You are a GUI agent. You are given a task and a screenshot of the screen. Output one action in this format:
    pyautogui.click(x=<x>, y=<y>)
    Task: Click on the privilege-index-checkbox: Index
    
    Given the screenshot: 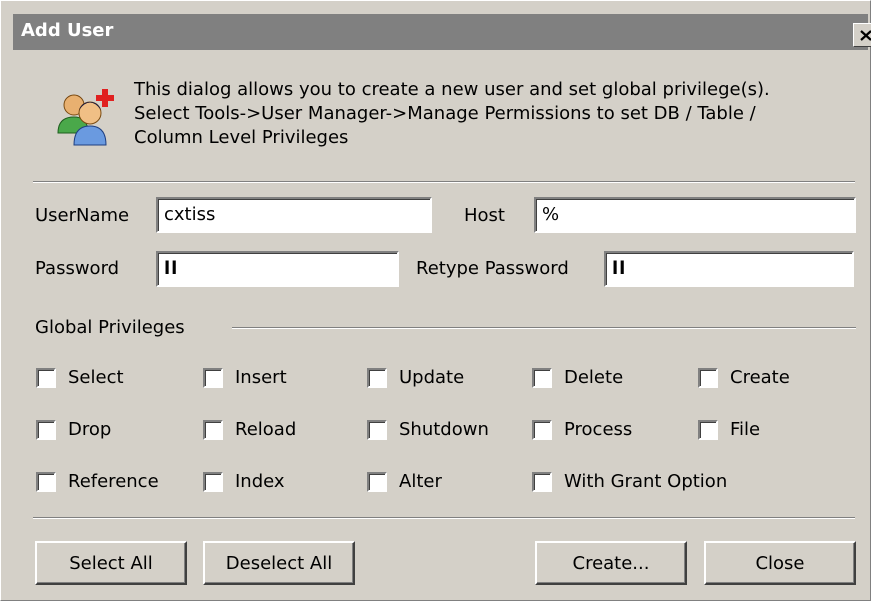 What is the action you would take?
    pyautogui.click(x=244, y=481)
    